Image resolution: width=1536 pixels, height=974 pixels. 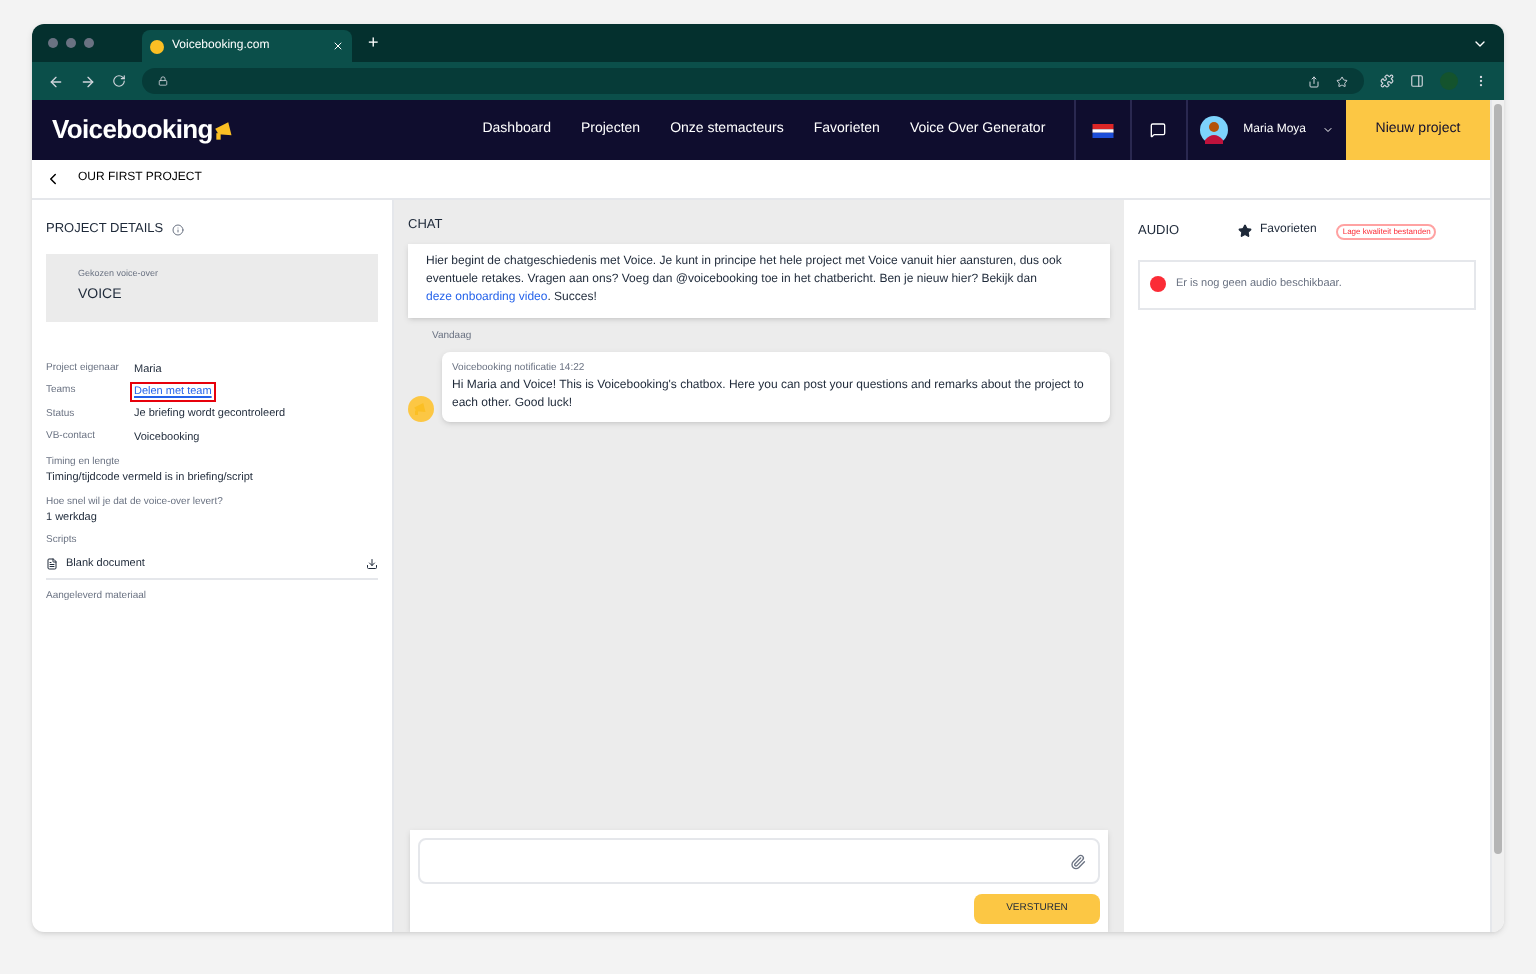 What do you see at coordinates (1417, 81) in the screenshot?
I see `side-panel-icon` at bounding box center [1417, 81].